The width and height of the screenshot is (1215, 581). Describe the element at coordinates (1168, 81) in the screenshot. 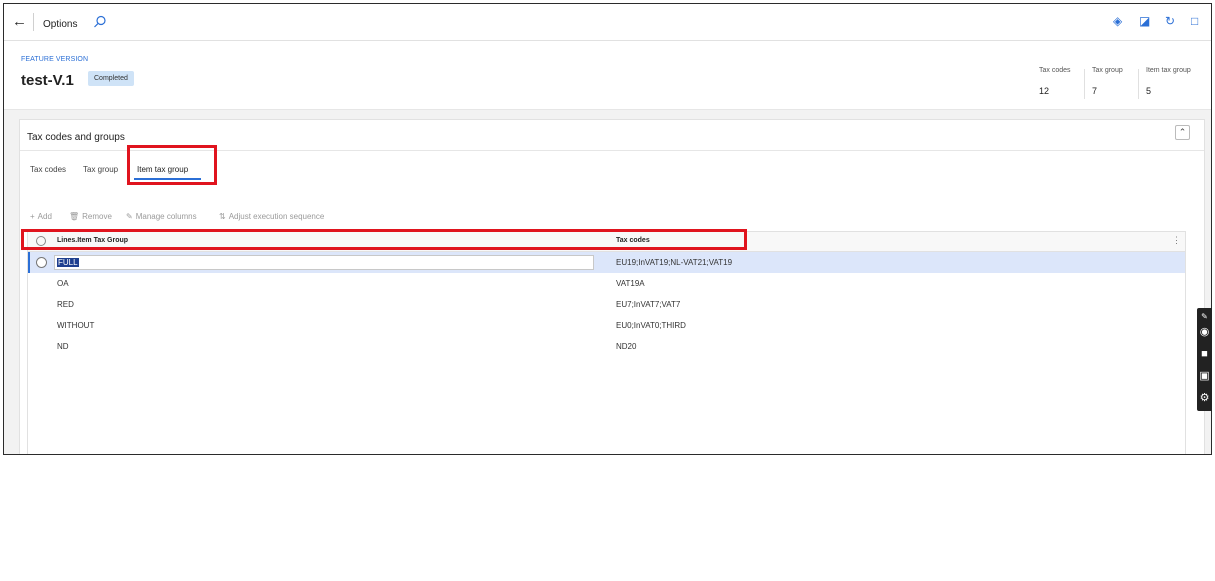

I see `stat-item-tax-group: Item tax group 5` at that location.